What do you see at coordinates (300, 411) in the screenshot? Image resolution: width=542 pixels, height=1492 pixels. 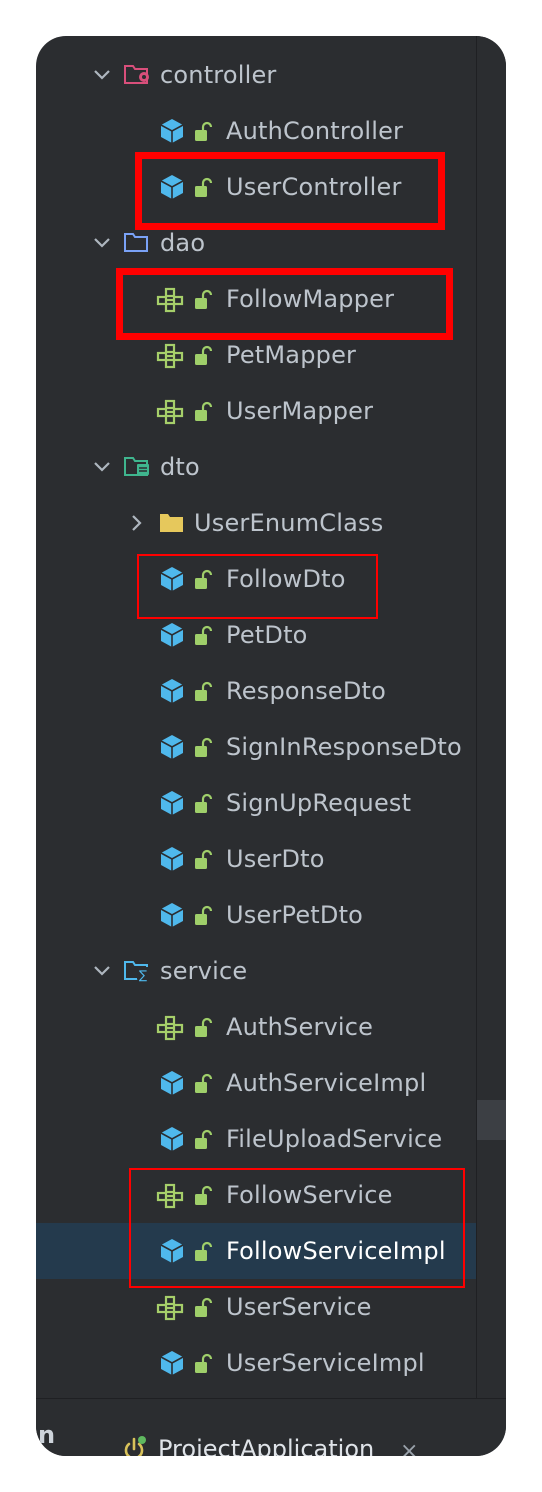 I see `tree-item-label: UserMapper` at bounding box center [300, 411].